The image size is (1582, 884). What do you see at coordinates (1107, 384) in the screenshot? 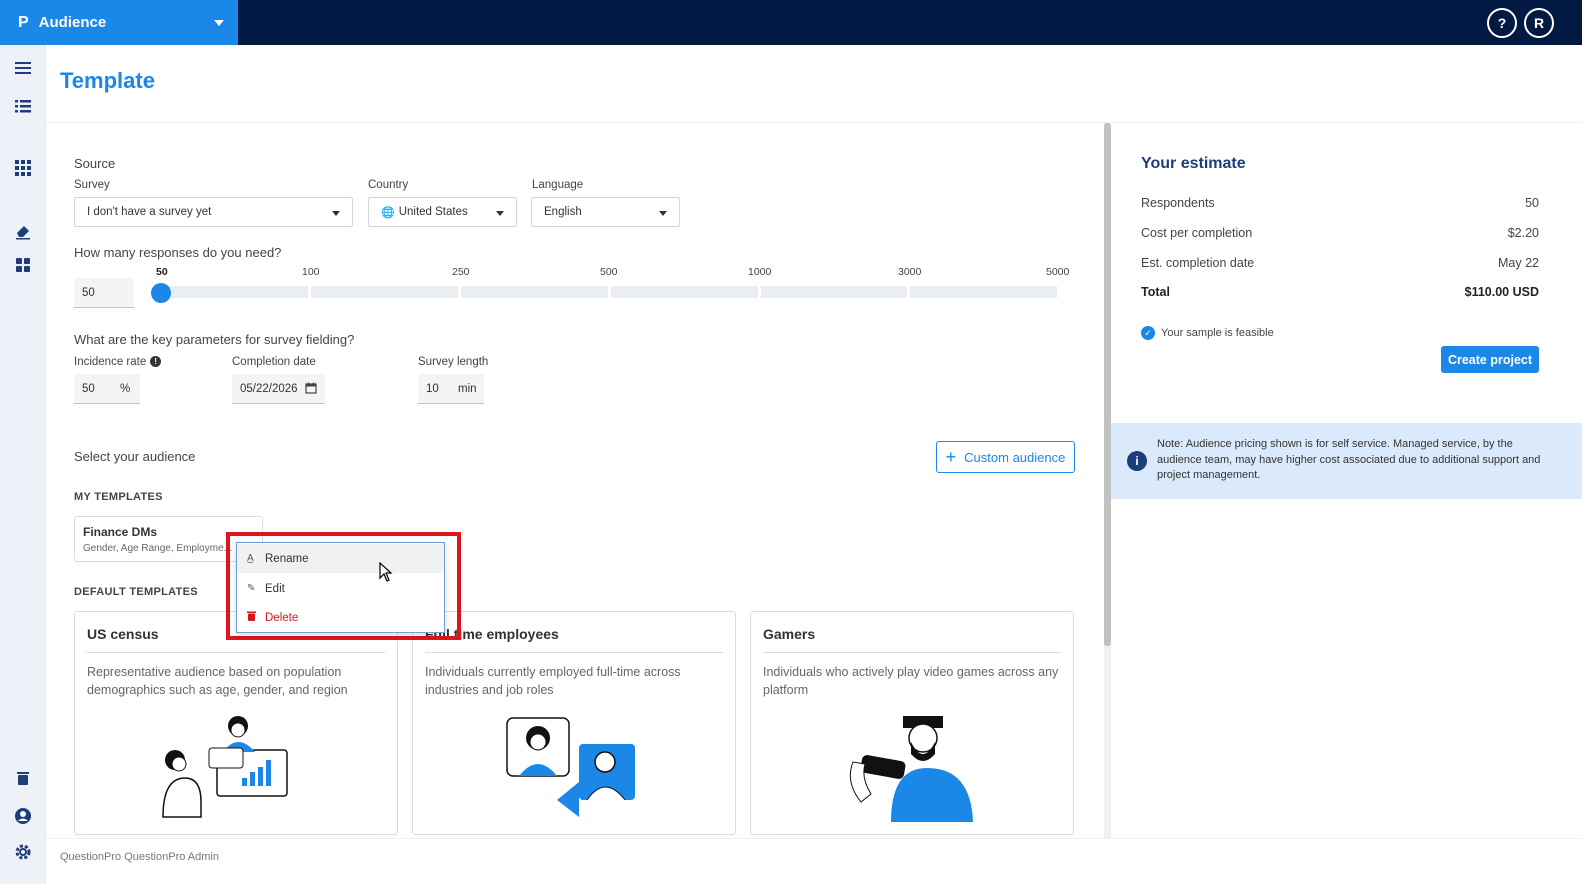
I see `scrollbar-thumb` at bounding box center [1107, 384].